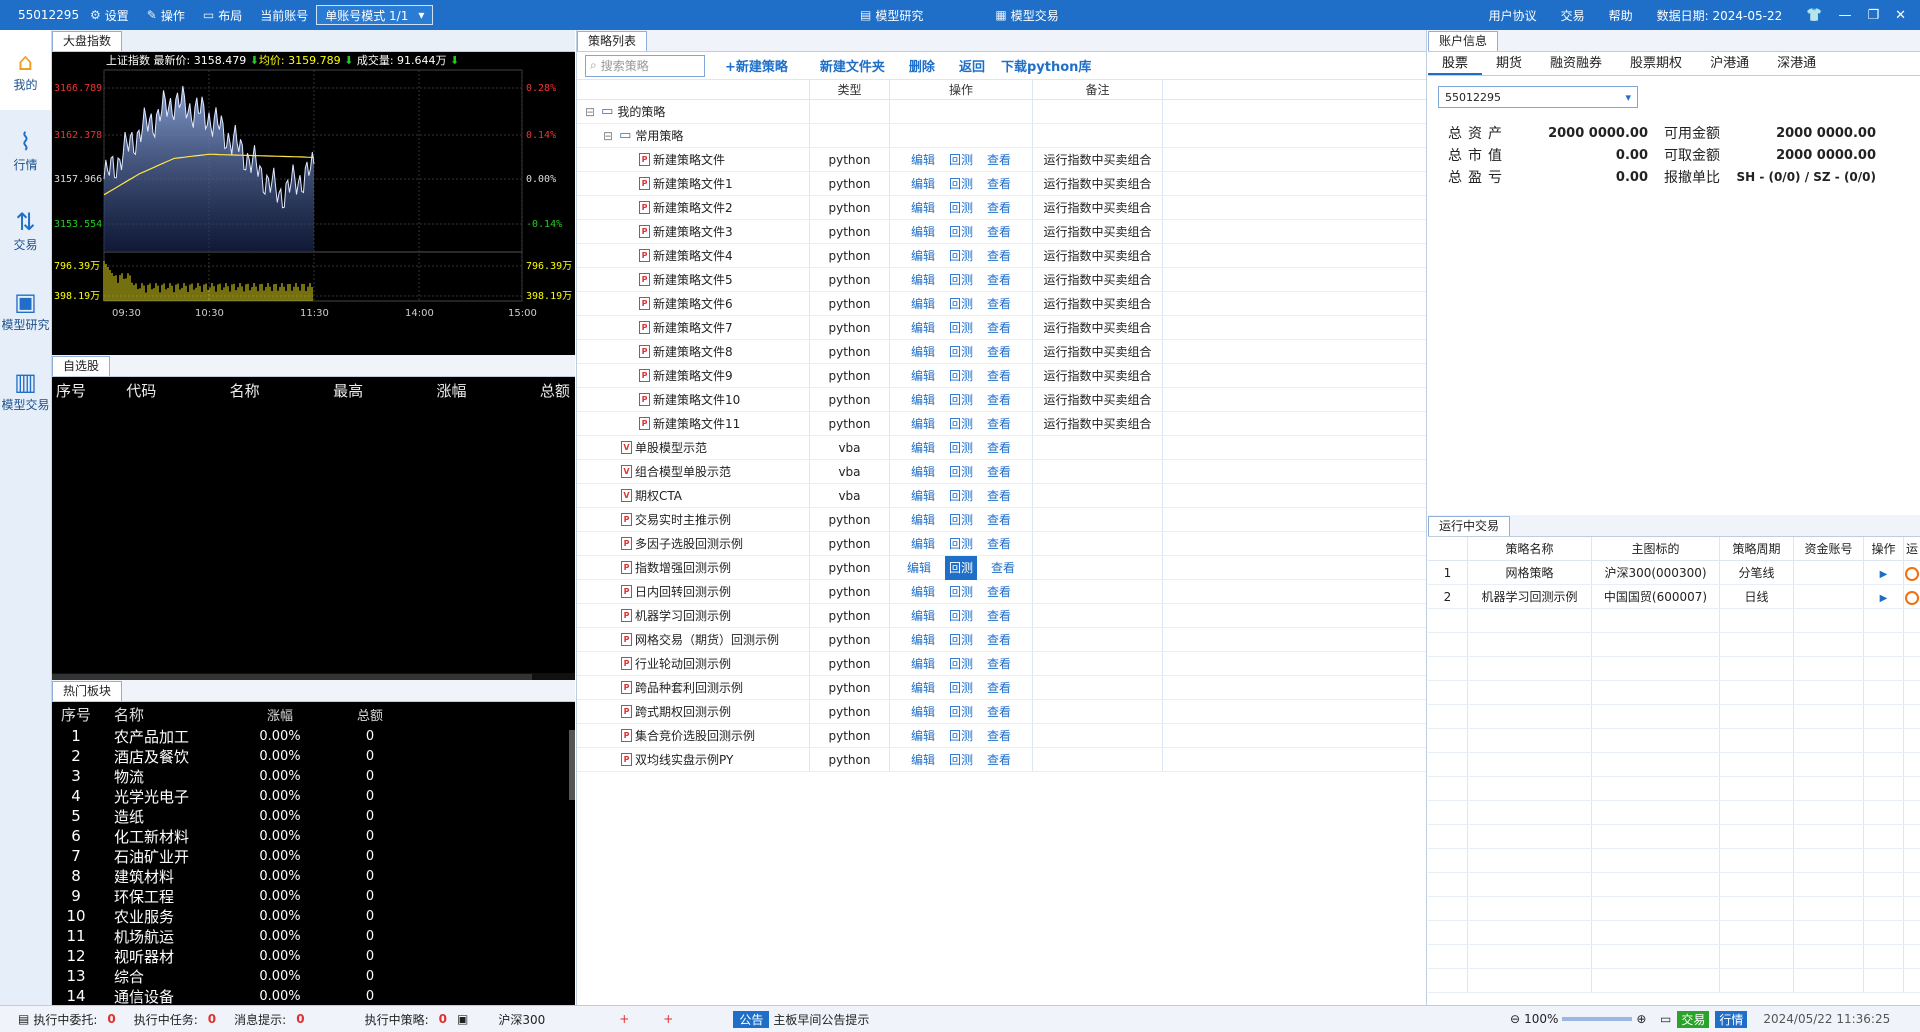 The image size is (1920, 1032). I want to click on list-item: 12 视听器材 0.00% 0, so click(313, 956).